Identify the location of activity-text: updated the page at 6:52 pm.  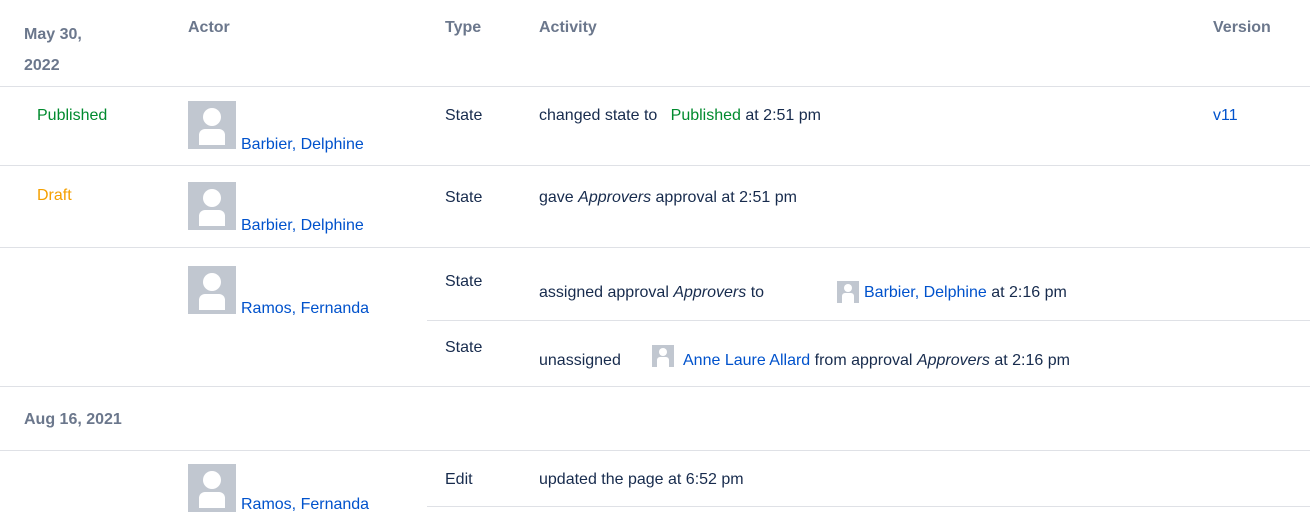
(641, 479).